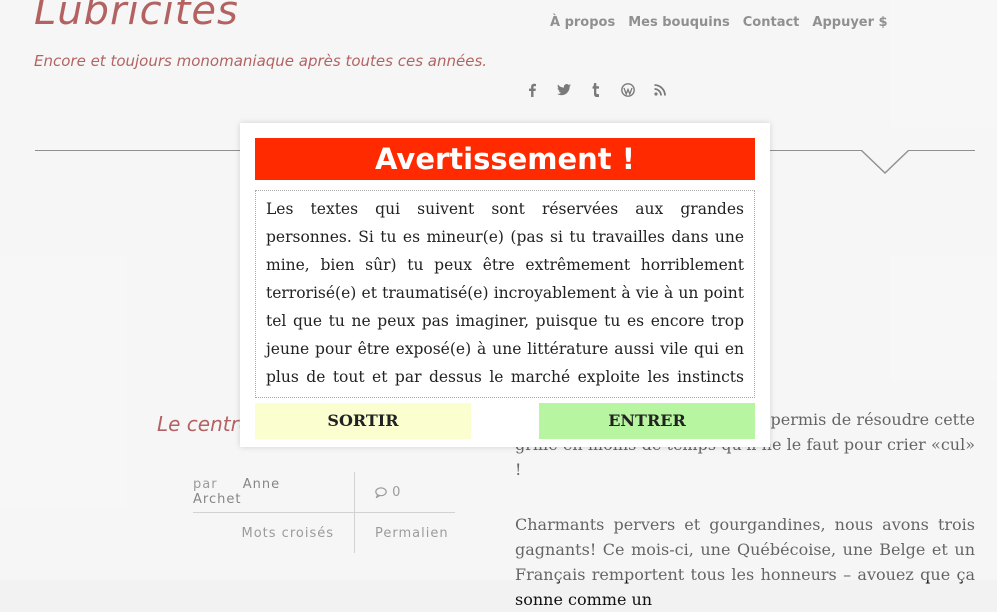  I want to click on exit-button: SORTIR, so click(363, 421).